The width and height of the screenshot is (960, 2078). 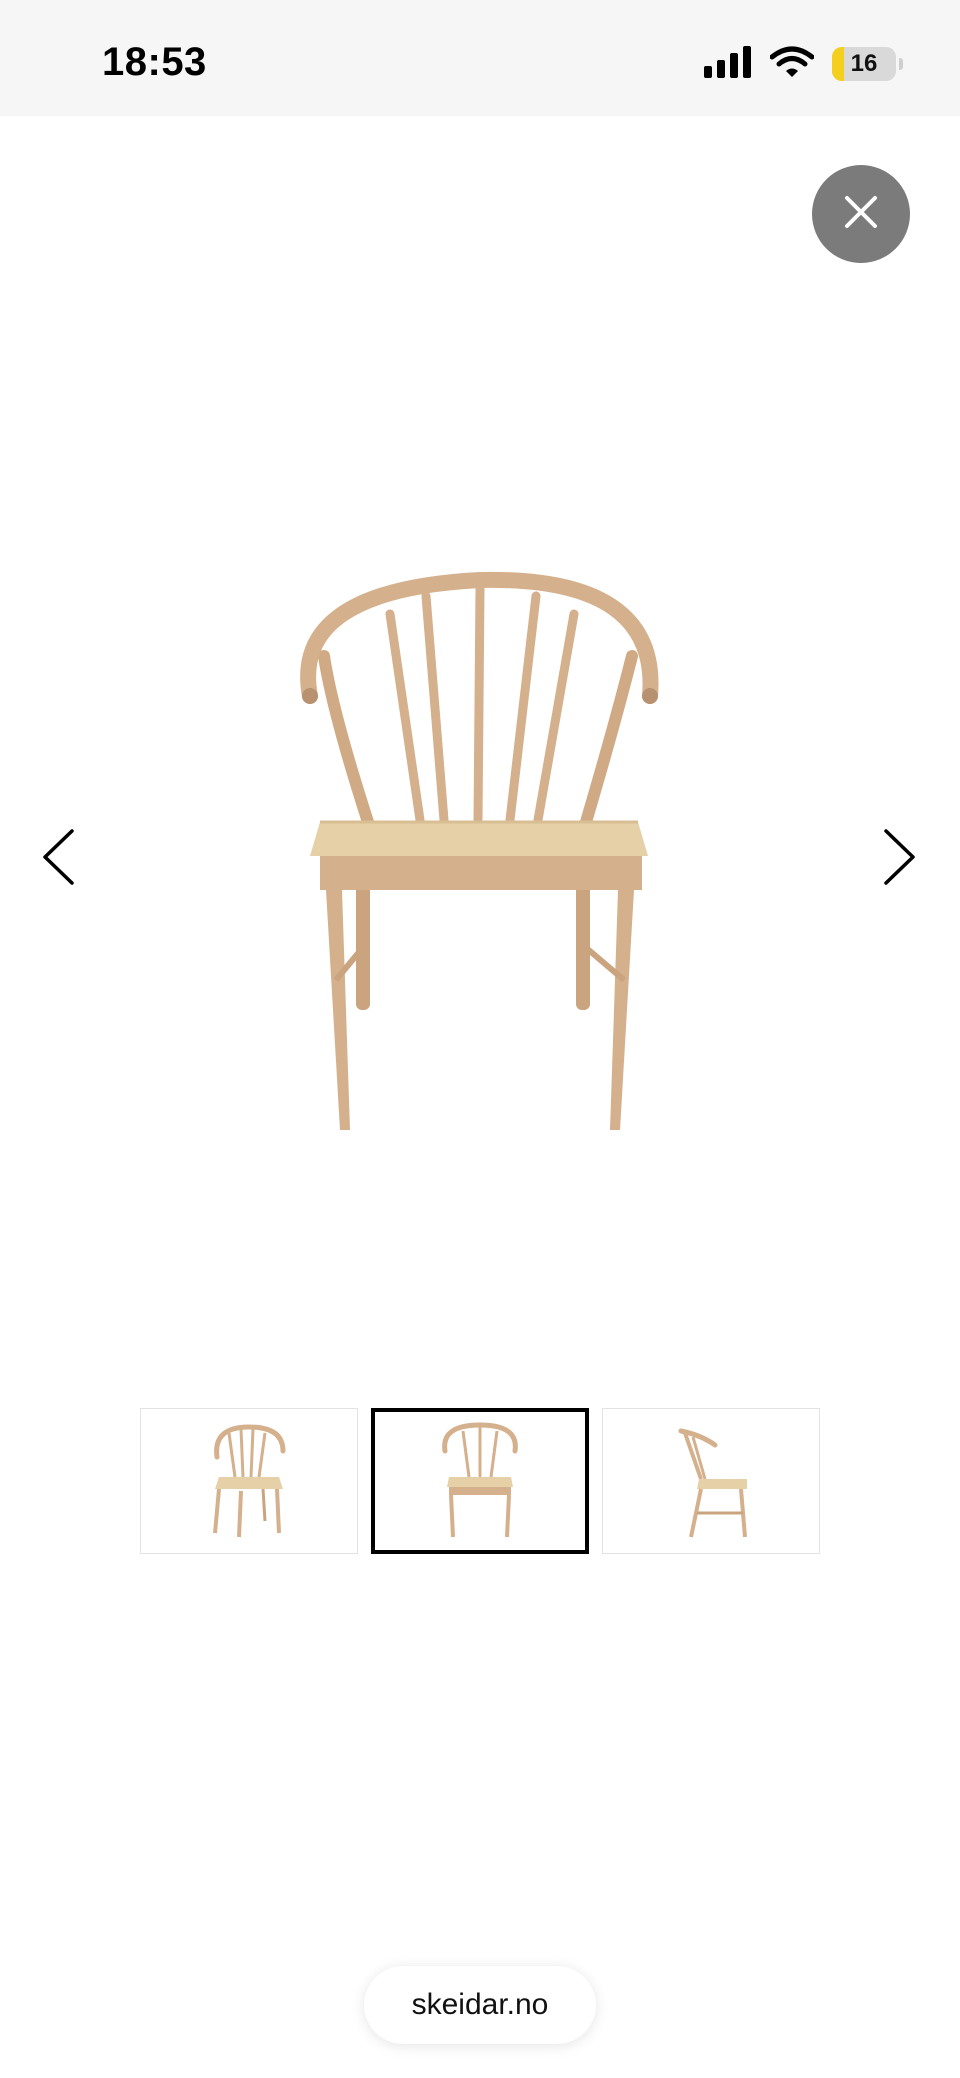 I want to click on chair-side-view, so click(x=712, y=1483).